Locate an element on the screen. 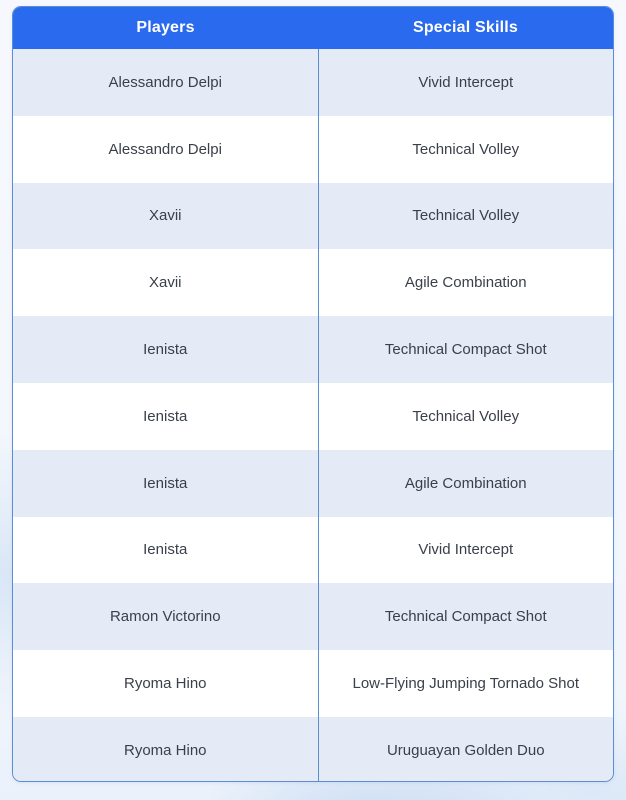 This screenshot has width=626, height=800. table-row: Ramon Victorino Technical Compact Shot is located at coordinates (313, 617).